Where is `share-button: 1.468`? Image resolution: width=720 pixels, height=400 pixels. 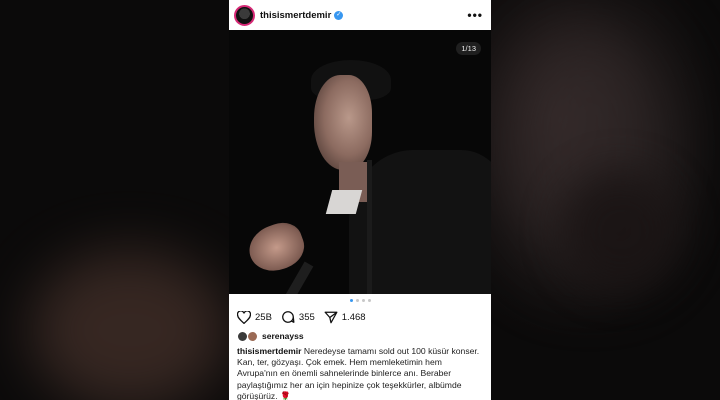 share-button: 1.468 is located at coordinates (345, 317).